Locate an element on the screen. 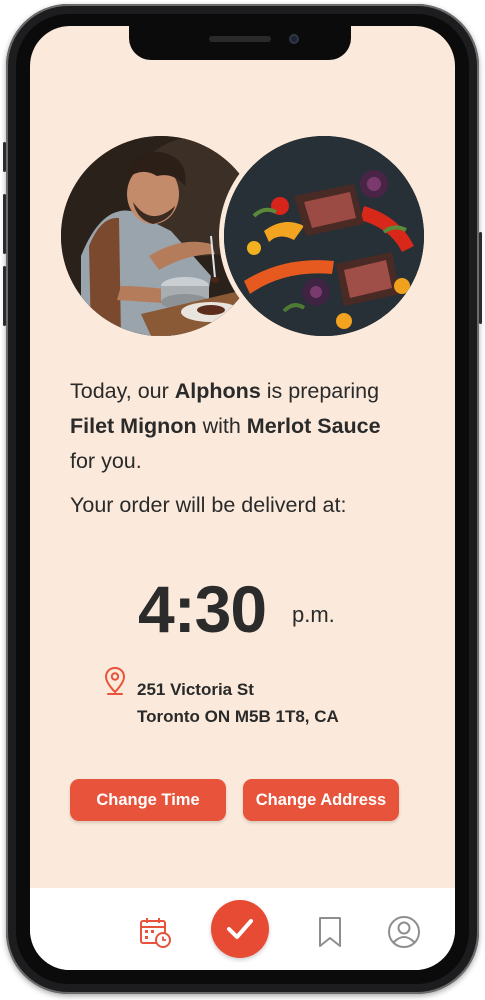  address-line-2: Toronto ON M5B 1T8, CA is located at coordinates (238, 716).